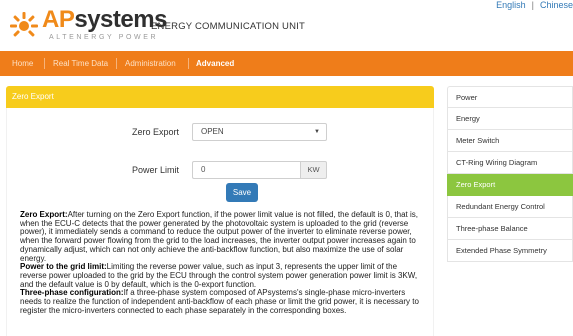 The width and height of the screenshot is (573, 336). What do you see at coordinates (150, 63) in the screenshot?
I see `nav-item-administration: Administration` at bounding box center [150, 63].